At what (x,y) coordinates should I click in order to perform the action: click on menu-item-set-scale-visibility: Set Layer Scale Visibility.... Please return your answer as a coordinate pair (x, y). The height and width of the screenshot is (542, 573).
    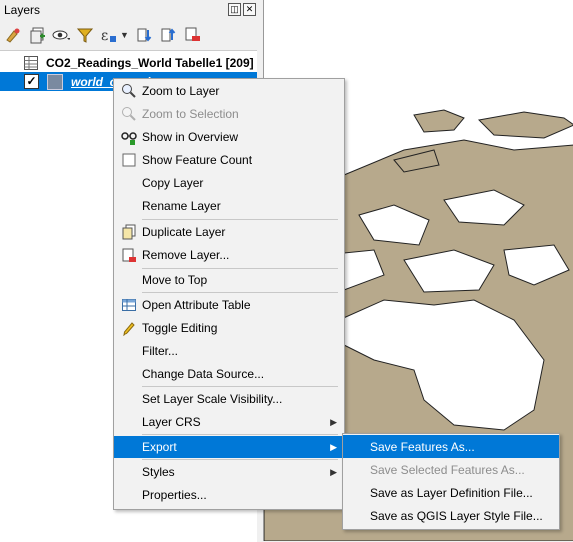
    Looking at the image, I should click on (229, 399).